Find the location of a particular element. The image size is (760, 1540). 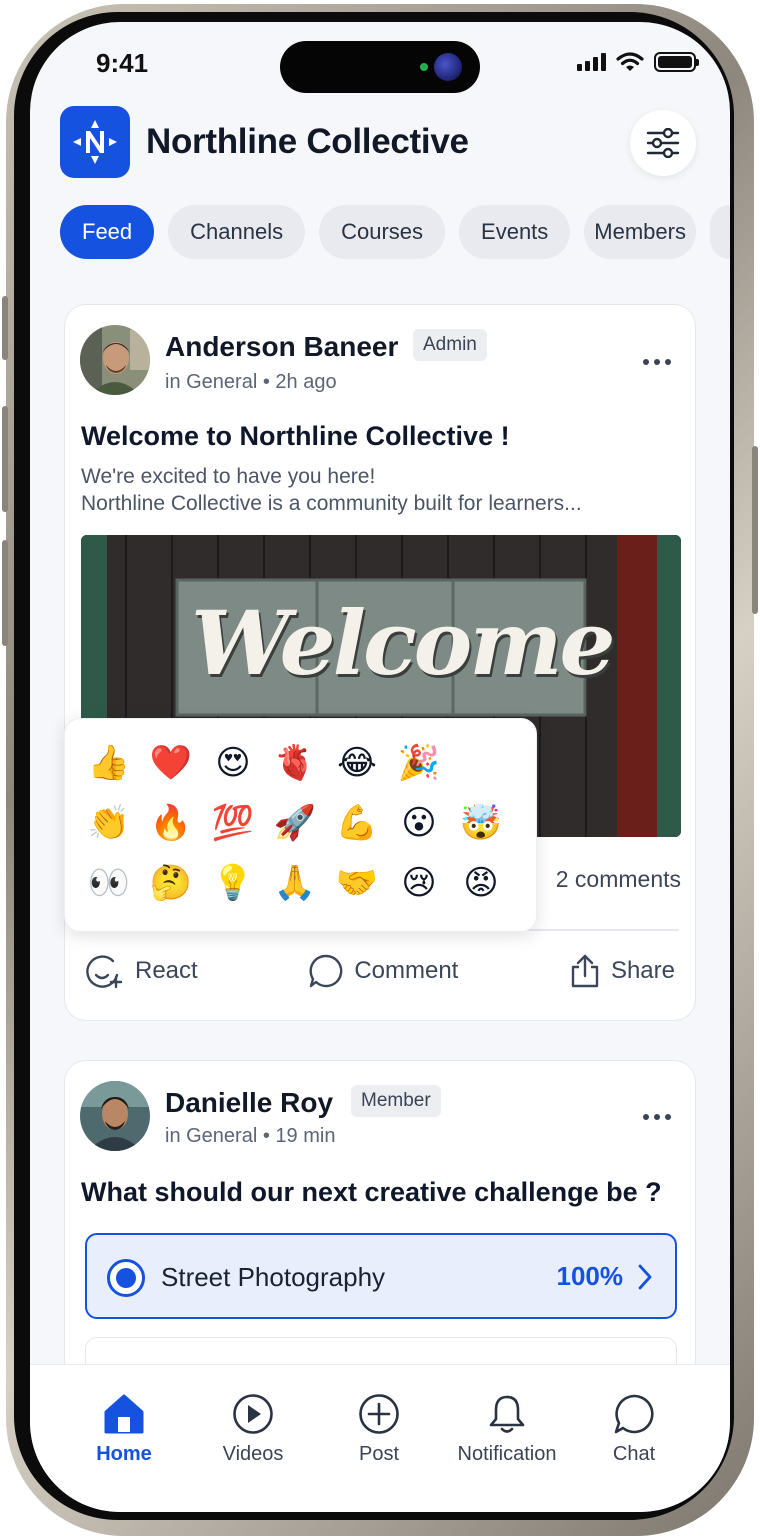

app-logo is located at coordinates (95, 142).